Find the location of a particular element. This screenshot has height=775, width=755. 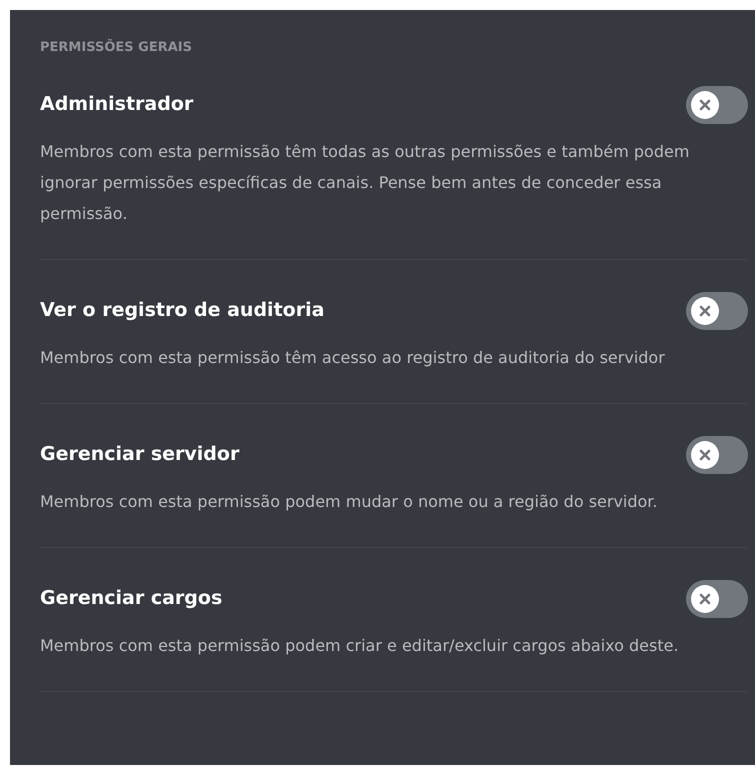

permission-title: Gerenciar servidor is located at coordinates (140, 455).